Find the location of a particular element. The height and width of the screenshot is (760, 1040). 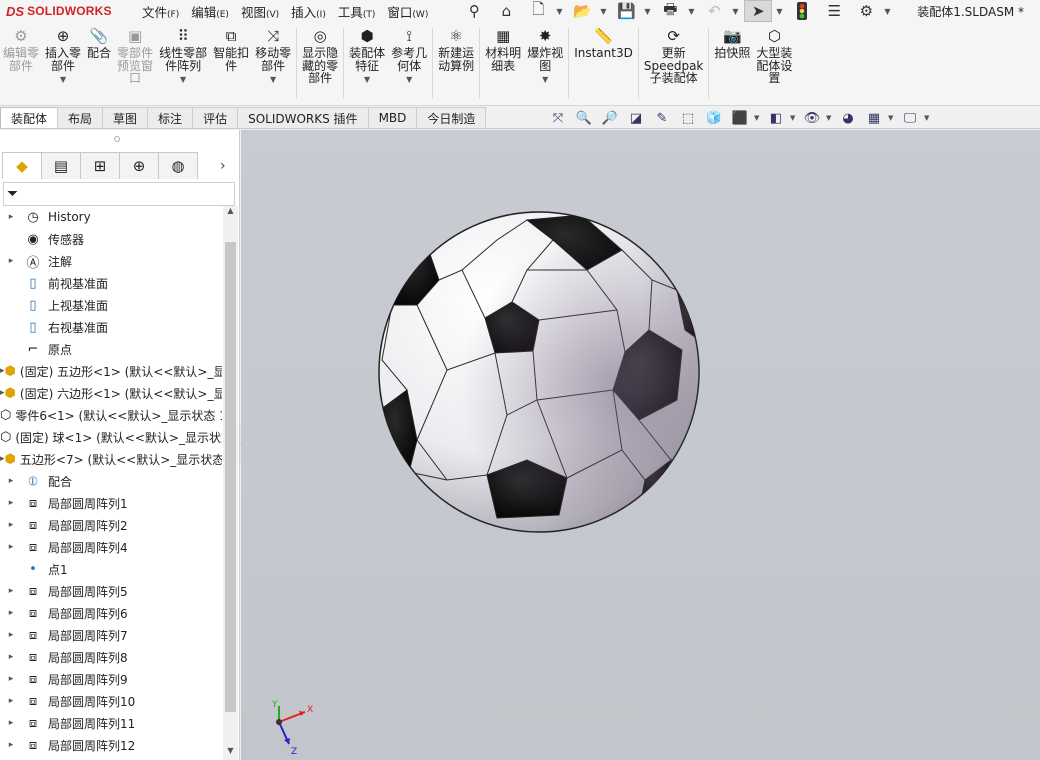

new-file-icon: 🗋 is located at coordinates (538, 11).